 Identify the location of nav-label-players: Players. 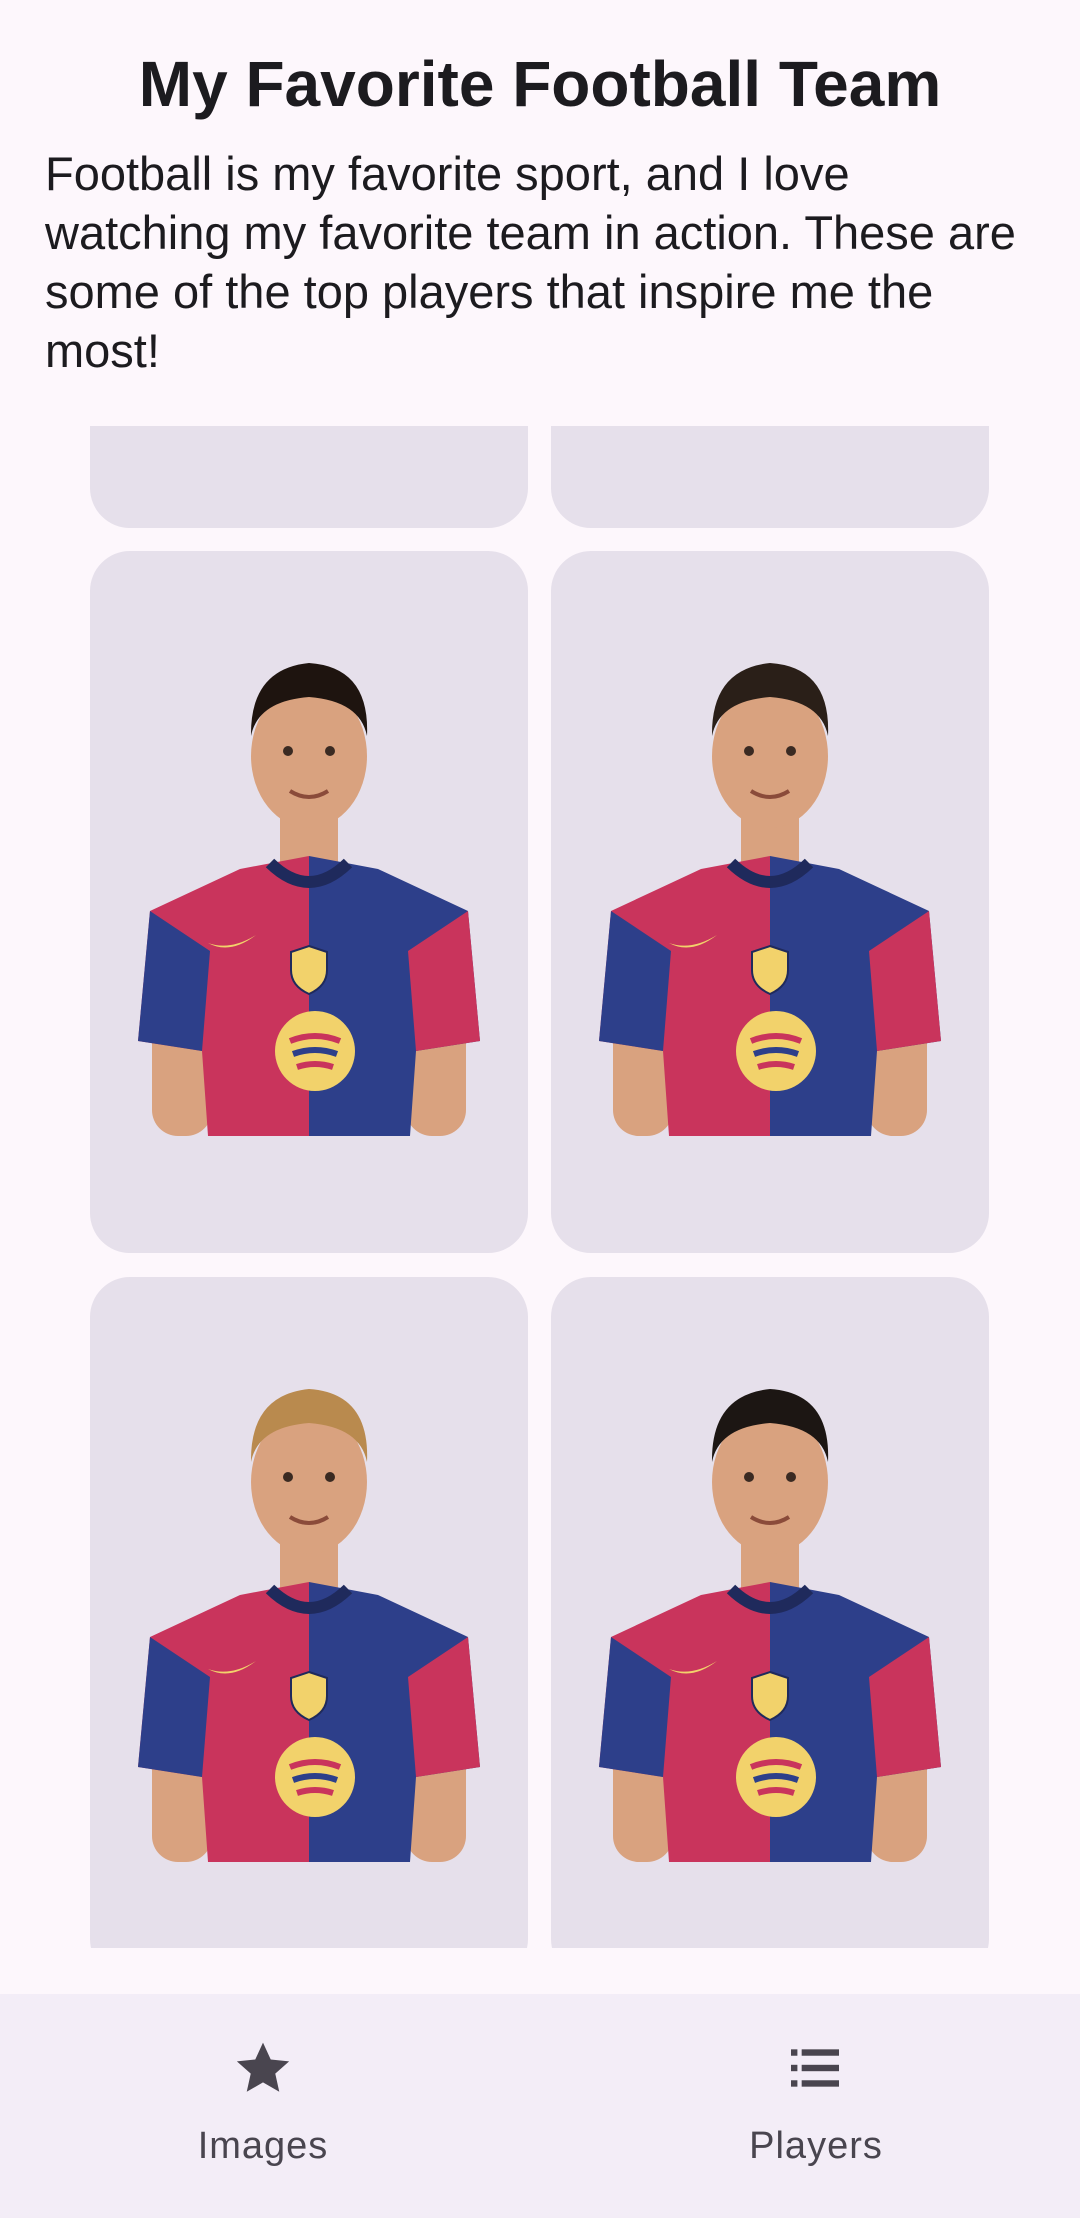
(816, 2146).